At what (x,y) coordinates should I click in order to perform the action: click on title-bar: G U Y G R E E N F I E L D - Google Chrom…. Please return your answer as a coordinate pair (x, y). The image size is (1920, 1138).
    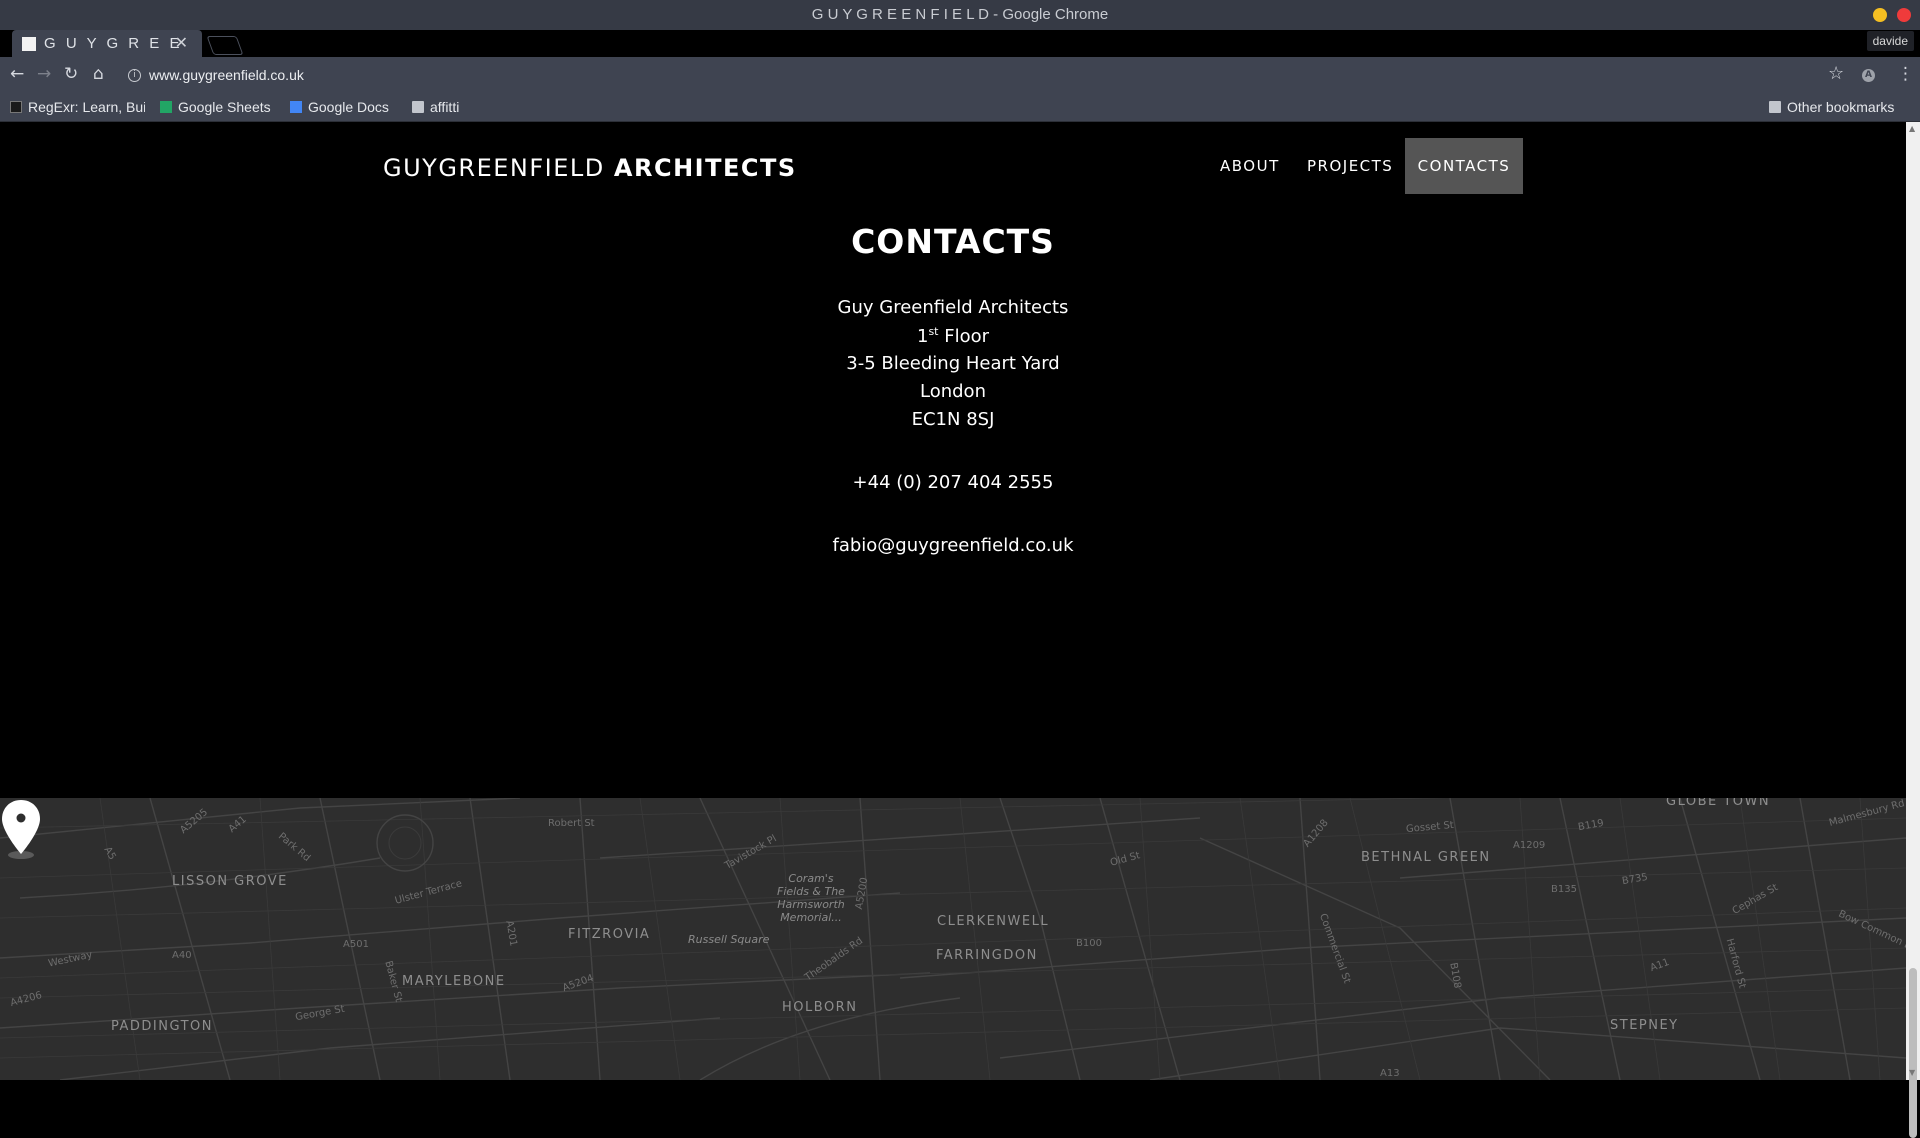
    Looking at the image, I should click on (960, 15).